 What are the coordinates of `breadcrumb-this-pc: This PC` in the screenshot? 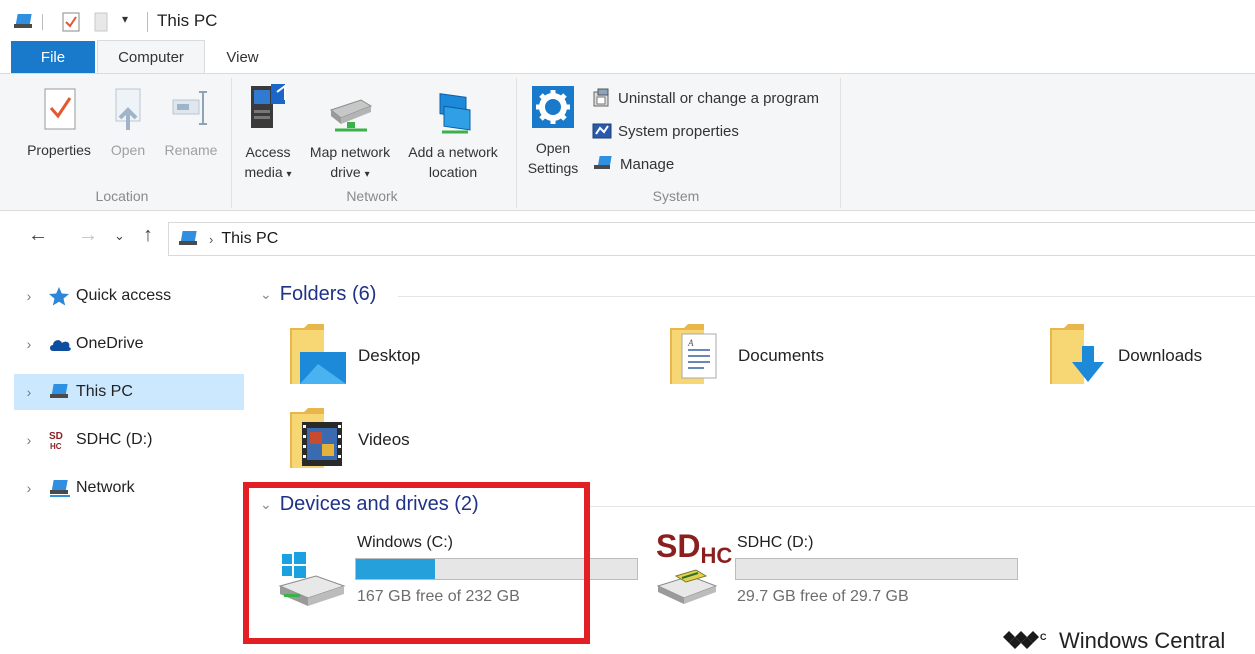 It's located at (249, 239).